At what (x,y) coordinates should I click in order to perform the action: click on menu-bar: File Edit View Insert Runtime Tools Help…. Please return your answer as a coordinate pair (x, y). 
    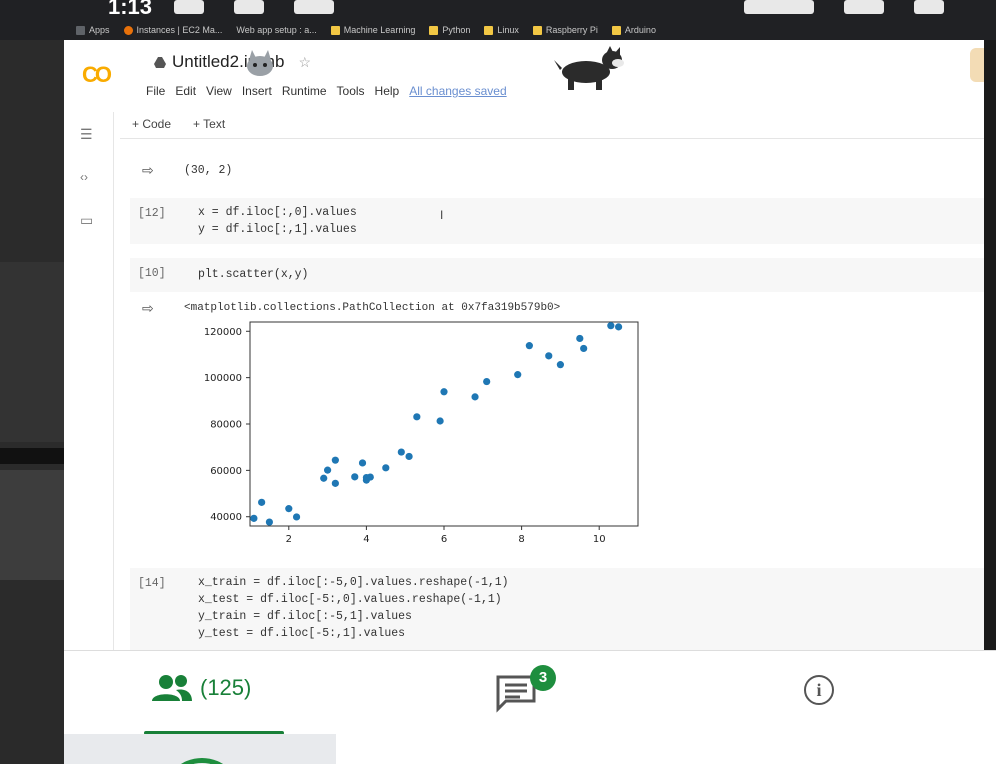
    Looking at the image, I should click on (326, 91).